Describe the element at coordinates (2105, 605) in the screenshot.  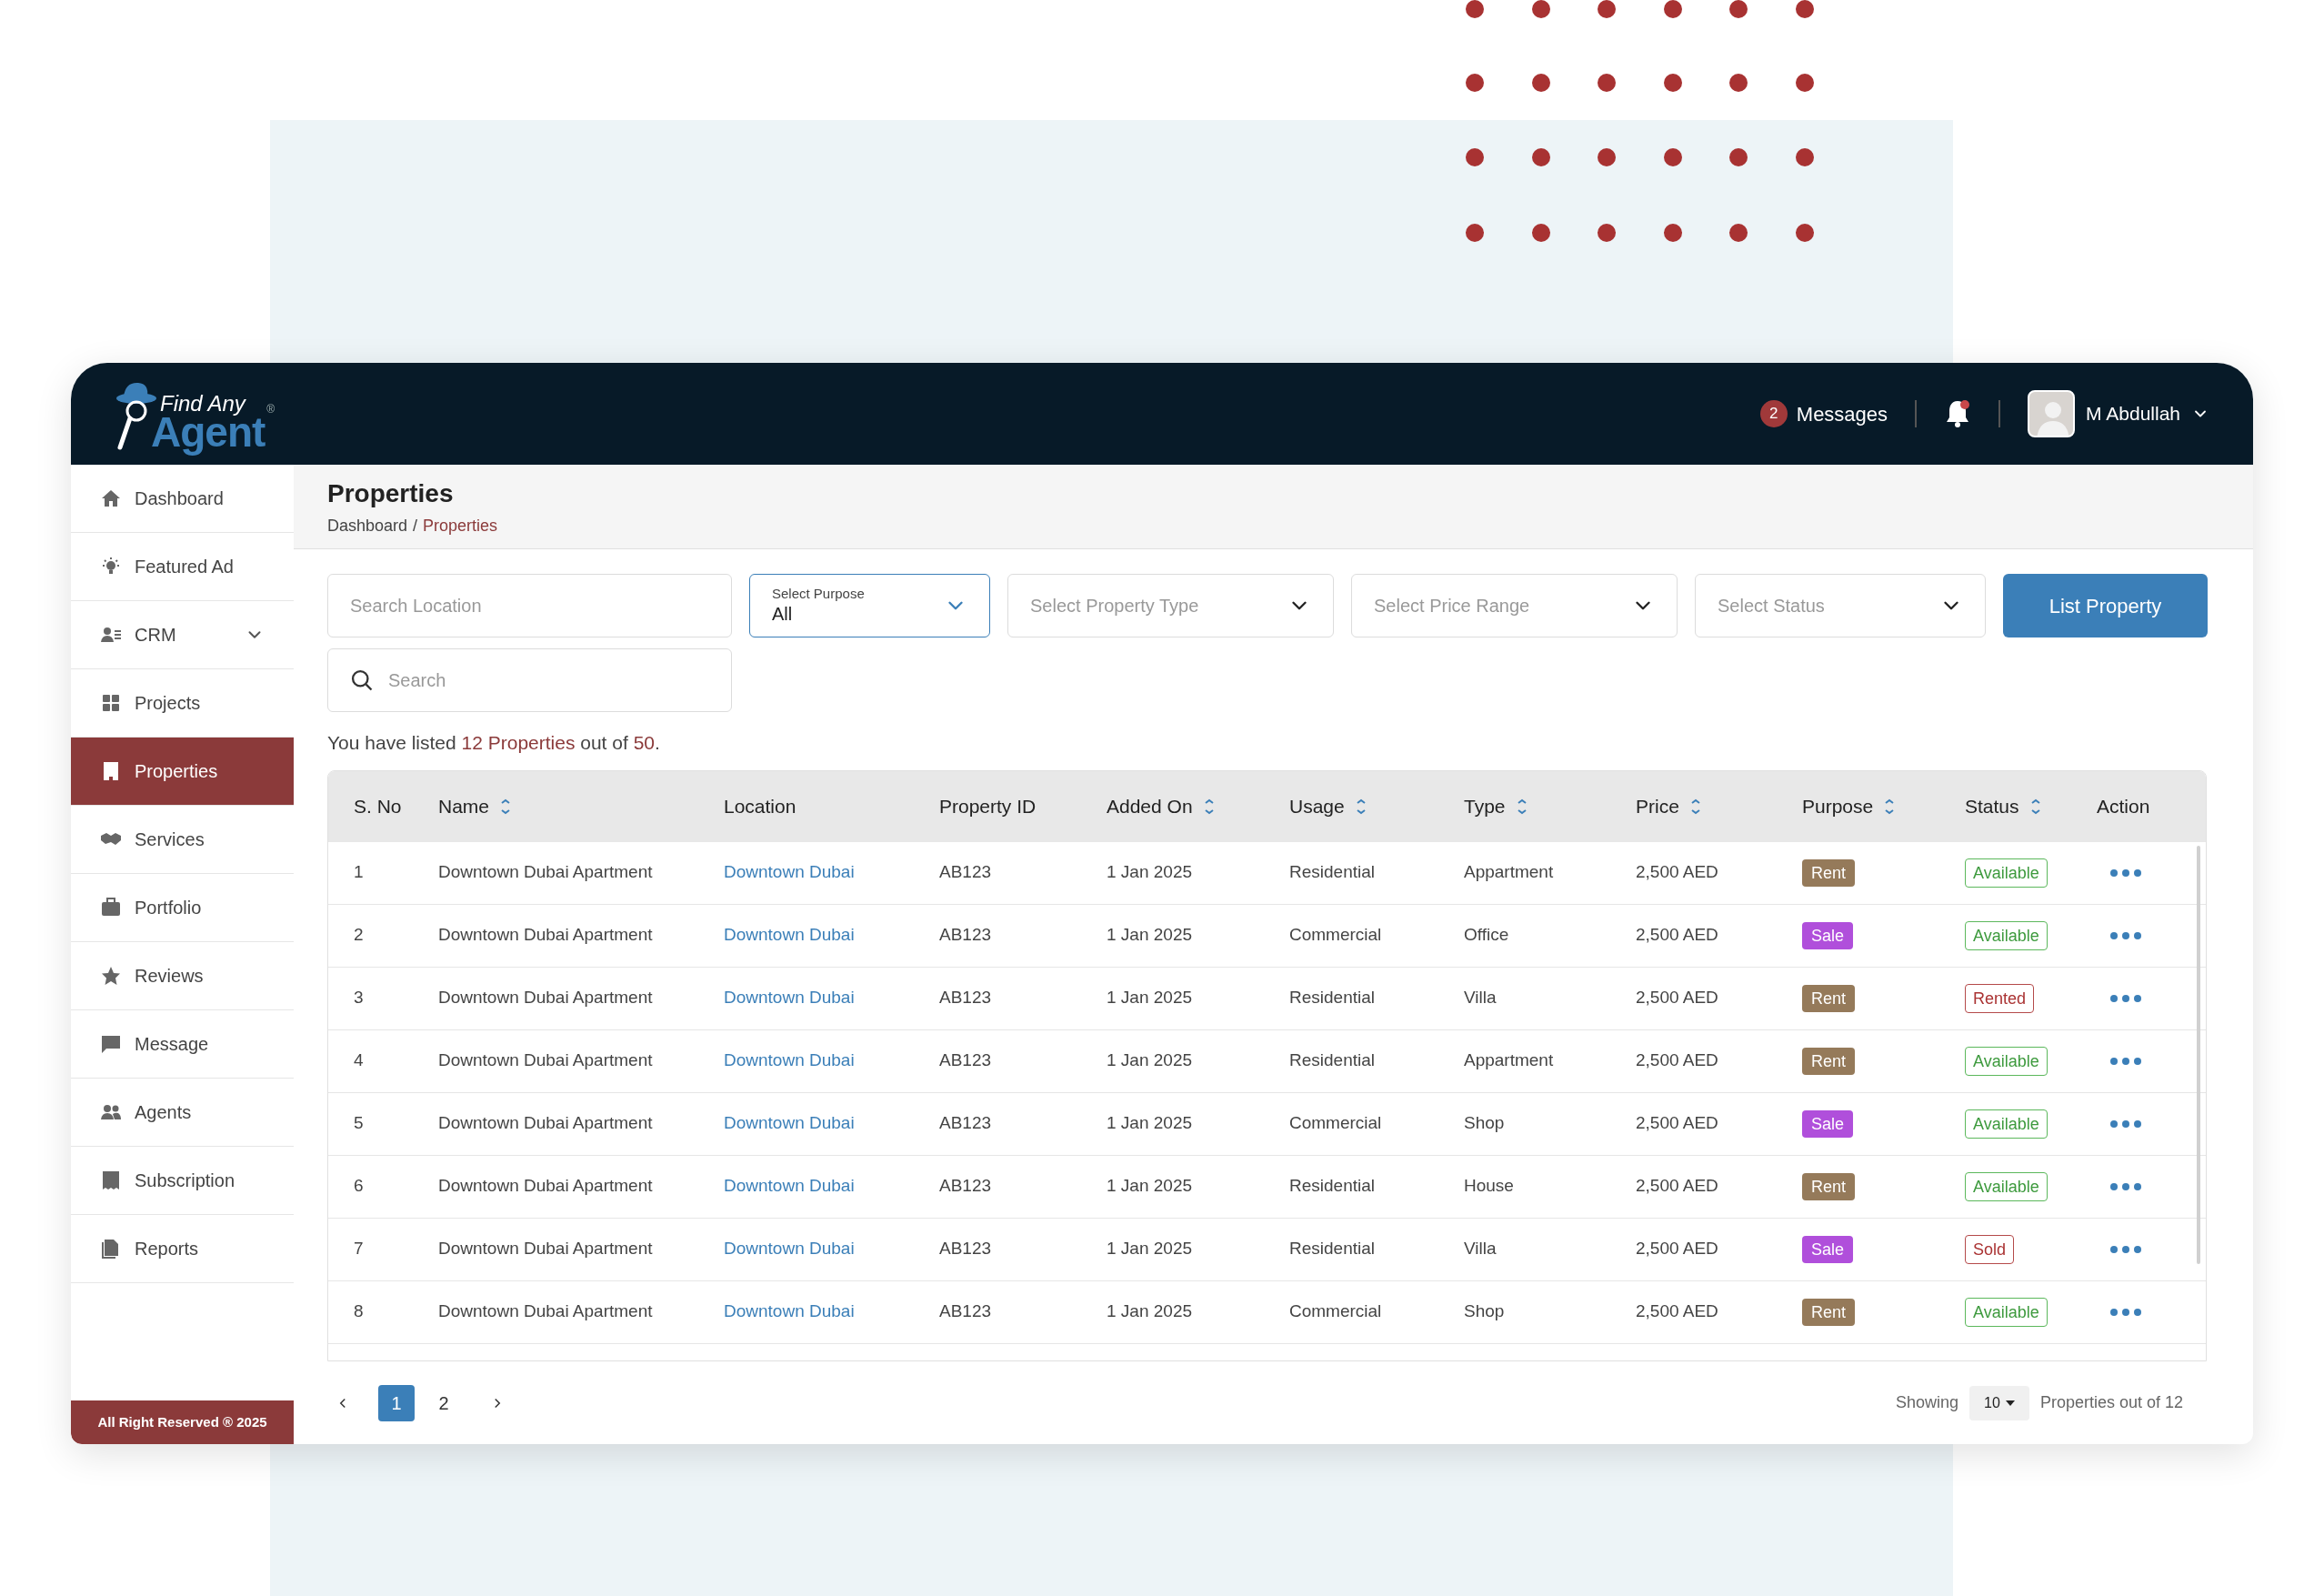
I see `list-property-button: List Property` at that location.